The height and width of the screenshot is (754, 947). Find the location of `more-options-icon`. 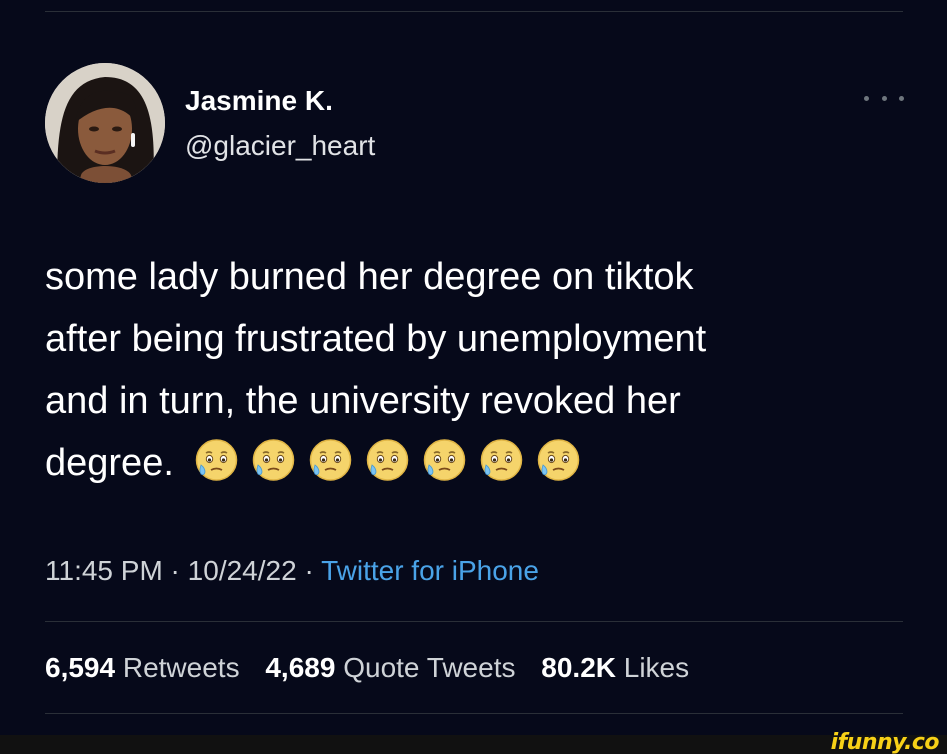

more-options-icon is located at coordinates (884, 98).